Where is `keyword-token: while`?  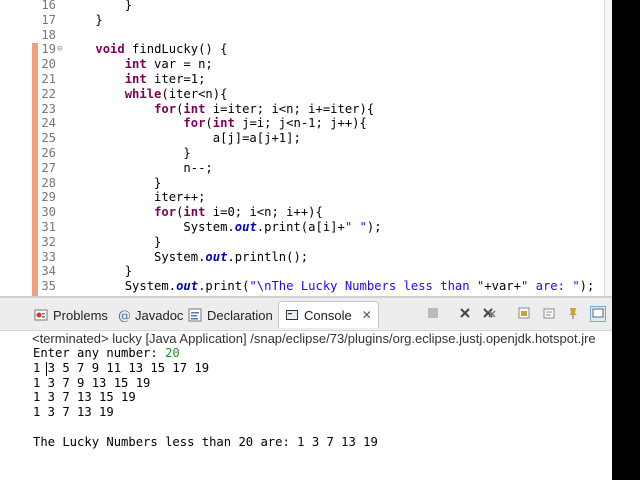
keyword-token: while is located at coordinates (143, 93).